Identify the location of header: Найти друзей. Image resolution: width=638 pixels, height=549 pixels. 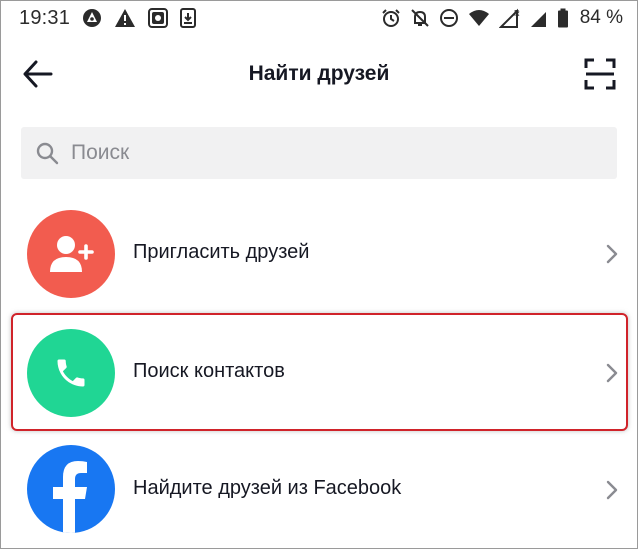
(319, 74).